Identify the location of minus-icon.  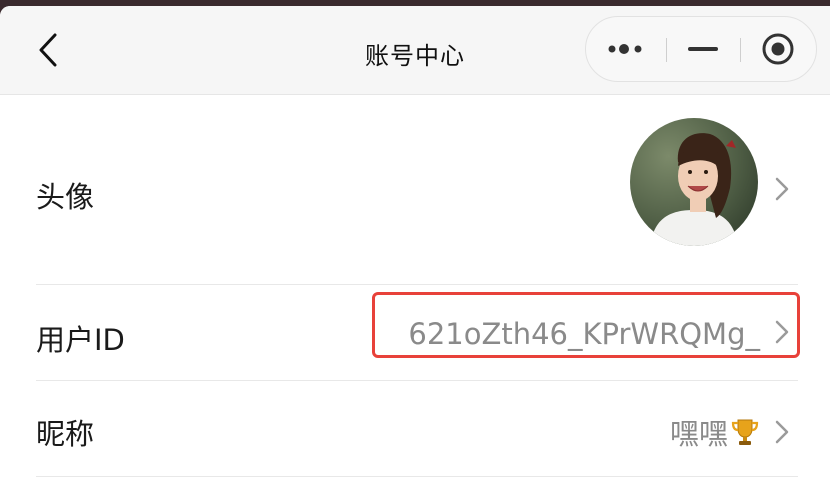
(703, 49).